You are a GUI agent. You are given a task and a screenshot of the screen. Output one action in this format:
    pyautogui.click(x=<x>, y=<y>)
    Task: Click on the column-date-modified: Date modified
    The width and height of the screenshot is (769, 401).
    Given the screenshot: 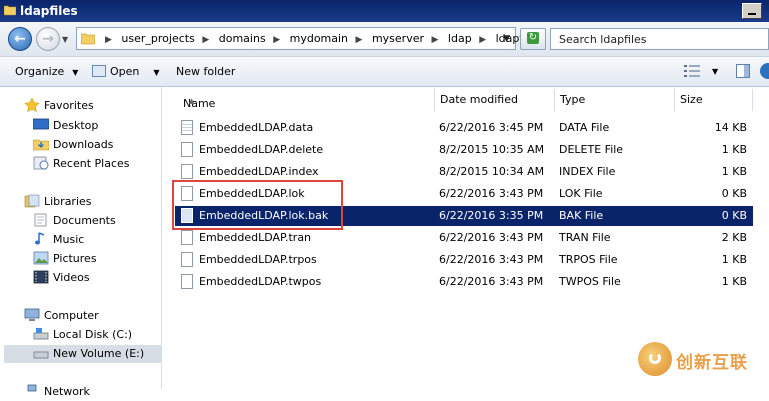 What is the action you would take?
    pyautogui.click(x=495, y=100)
    